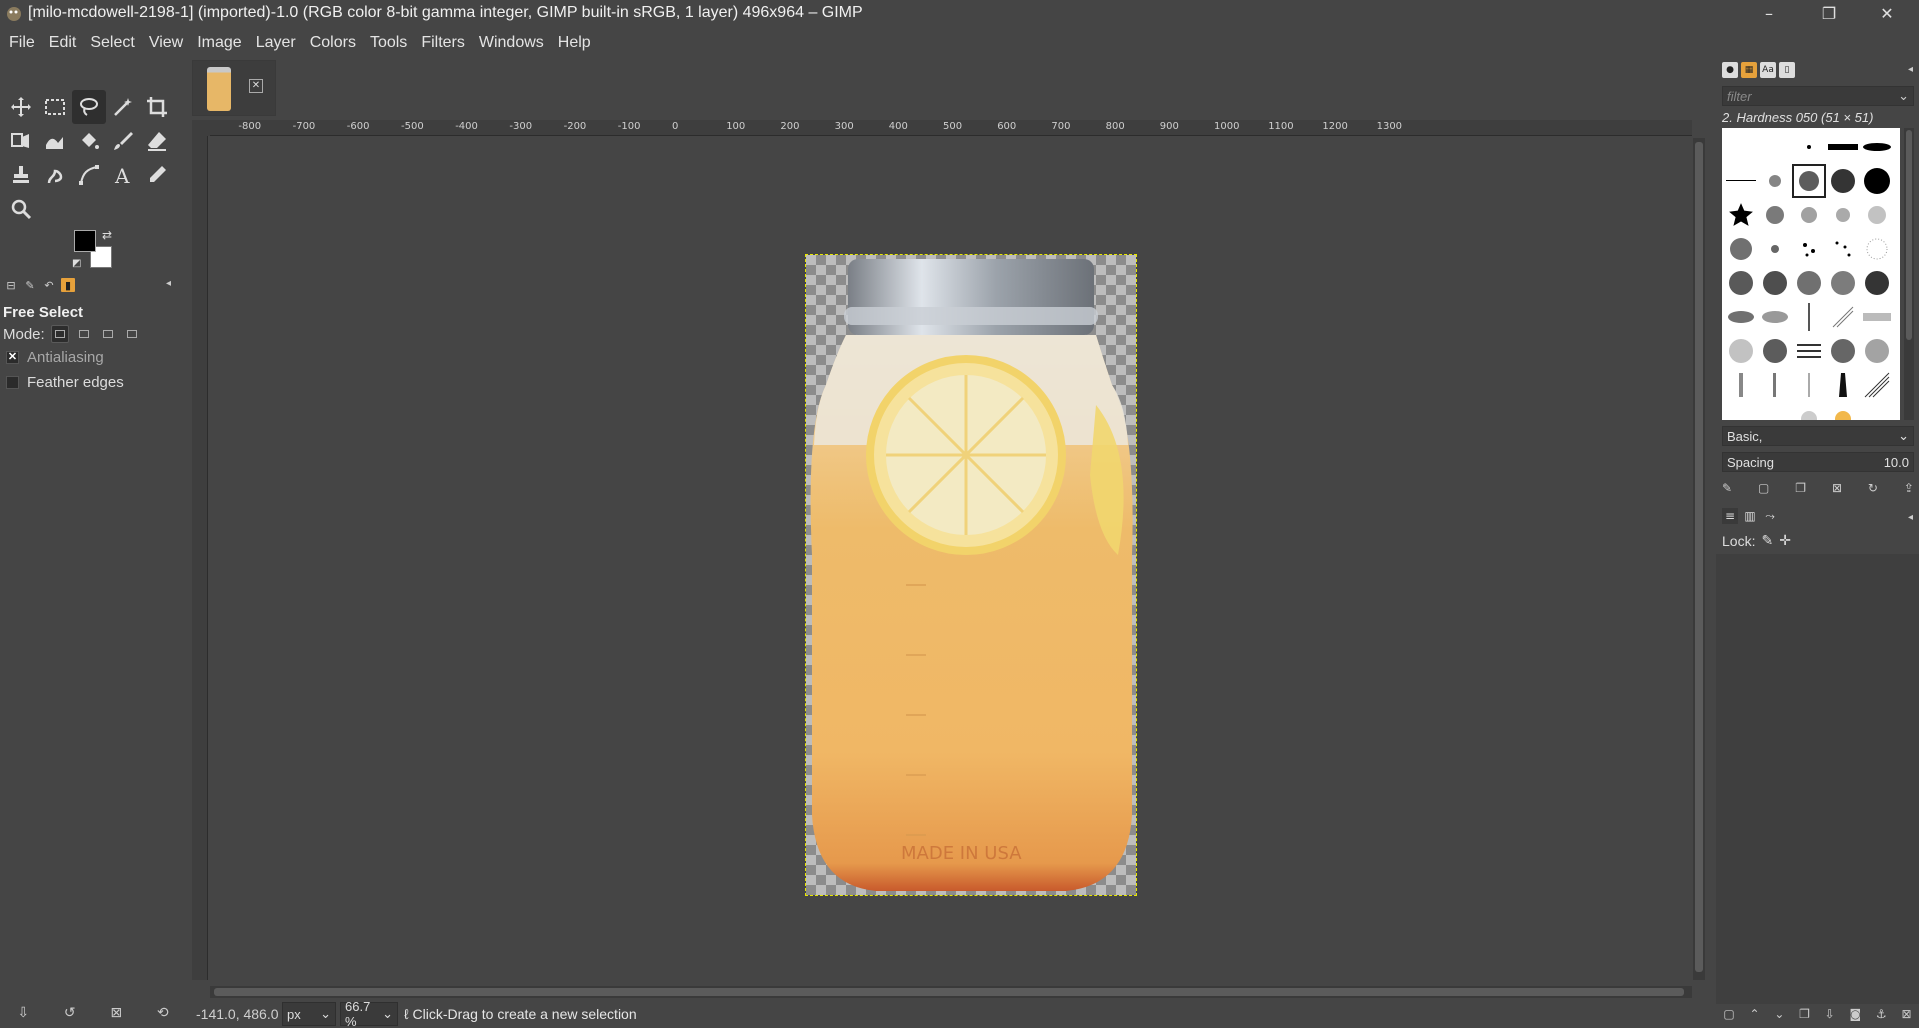 The image size is (1919, 1028). I want to click on undo-history-tab-icon: ↶, so click(49, 285).